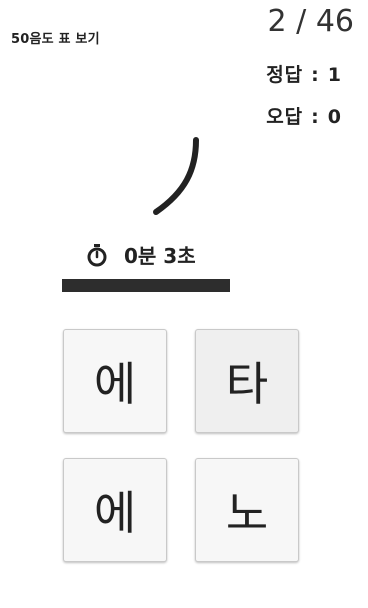 The width and height of the screenshot is (368, 608). I want to click on stopwatch-icon, so click(97, 254).